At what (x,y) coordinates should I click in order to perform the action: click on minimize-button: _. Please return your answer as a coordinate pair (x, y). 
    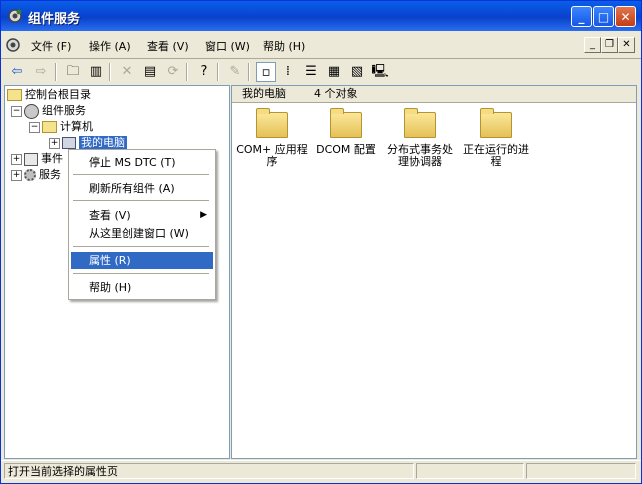
    Looking at the image, I should click on (581, 16).